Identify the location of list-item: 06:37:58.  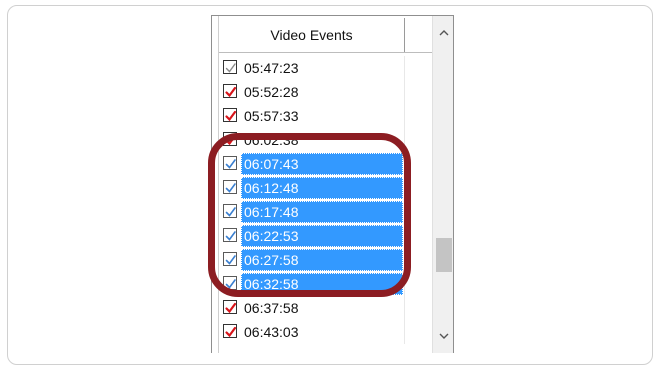
(326, 308).